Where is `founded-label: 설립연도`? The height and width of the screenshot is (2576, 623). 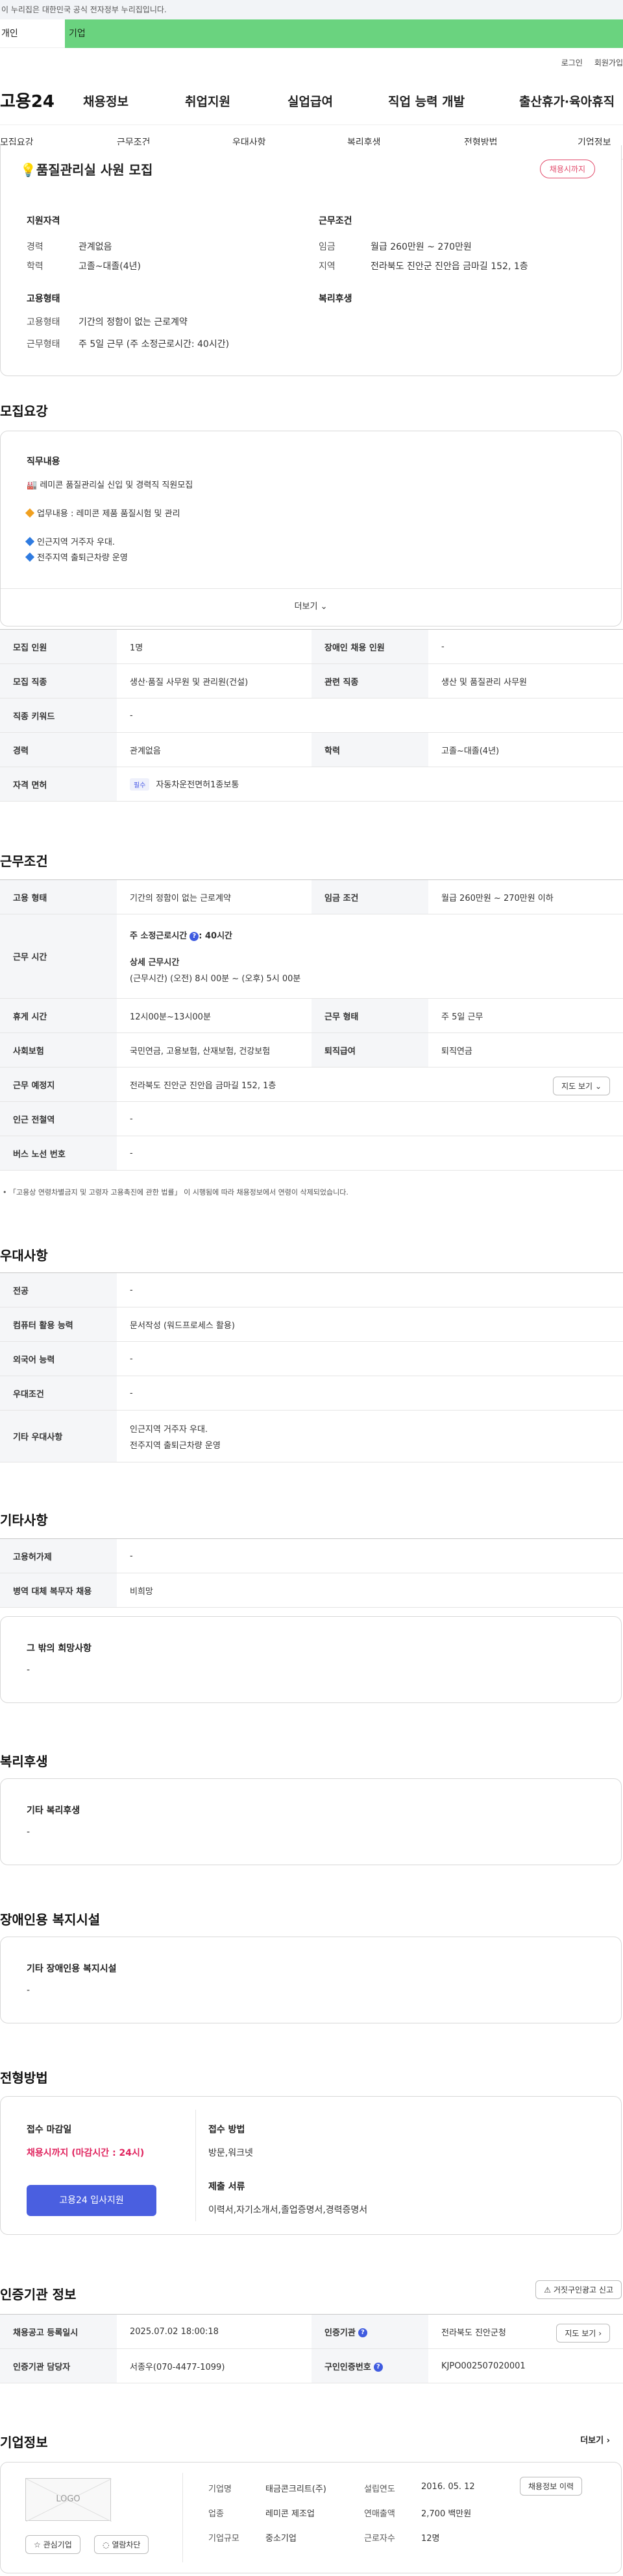
founded-label: 설립연도 is located at coordinates (379, 2489).